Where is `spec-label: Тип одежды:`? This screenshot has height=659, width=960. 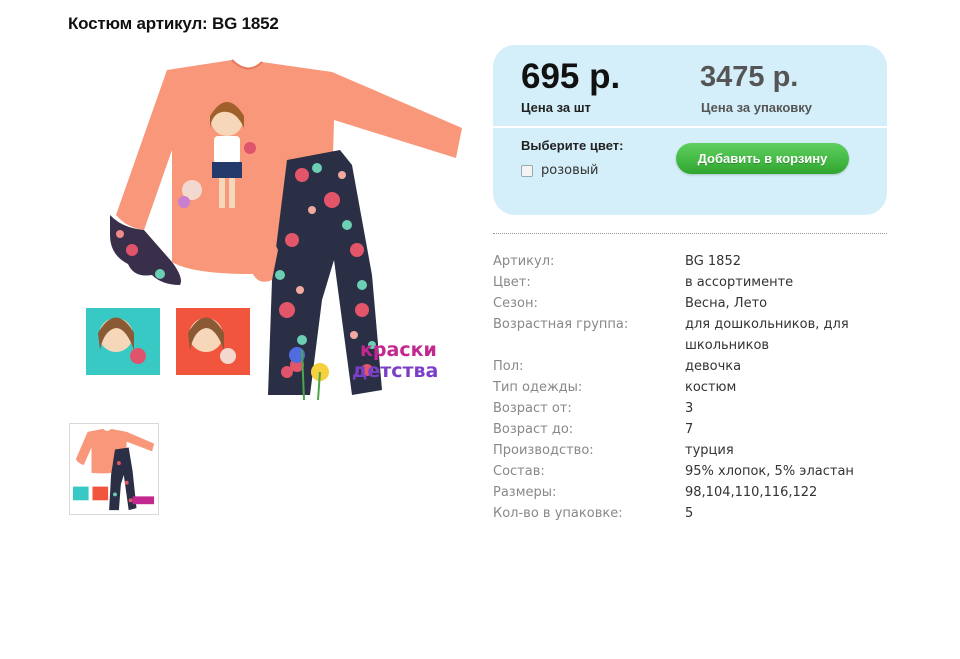 spec-label: Тип одежды: is located at coordinates (538, 387).